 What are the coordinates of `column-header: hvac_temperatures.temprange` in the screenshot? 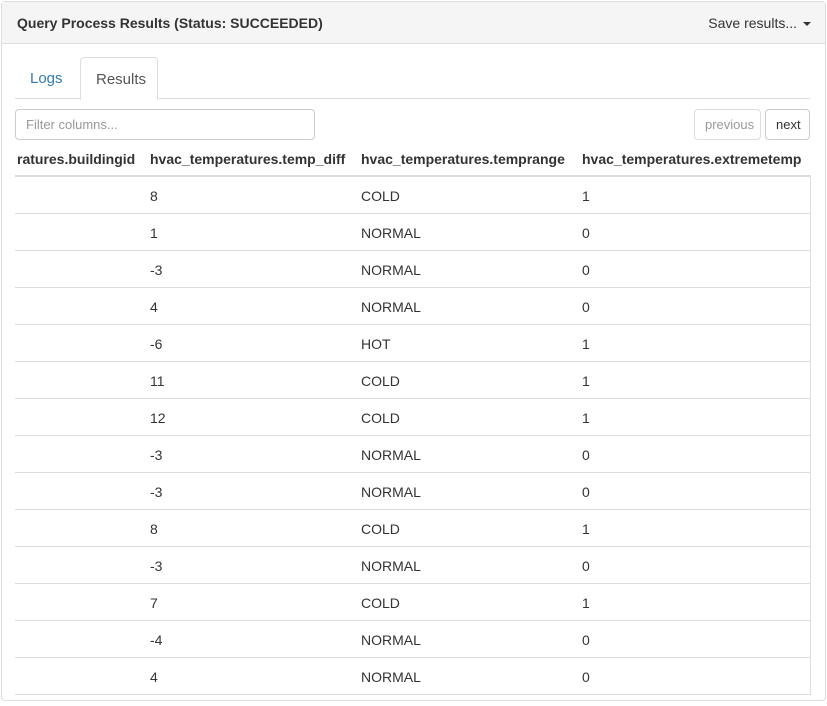 It's located at (463, 159).